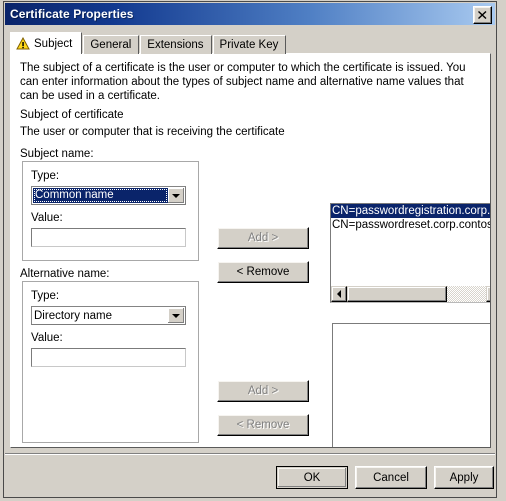  Describe the element at coordinates (45, 296) in the screenshot. I see `alt-type-label: Type:` at that location.